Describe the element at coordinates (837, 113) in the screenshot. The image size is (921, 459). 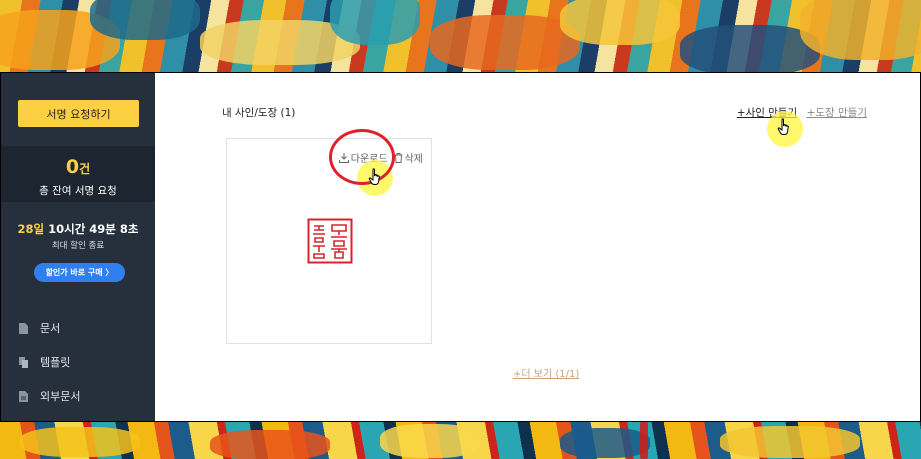
I see `make-stamp-link: +도장 만들기` at that location.